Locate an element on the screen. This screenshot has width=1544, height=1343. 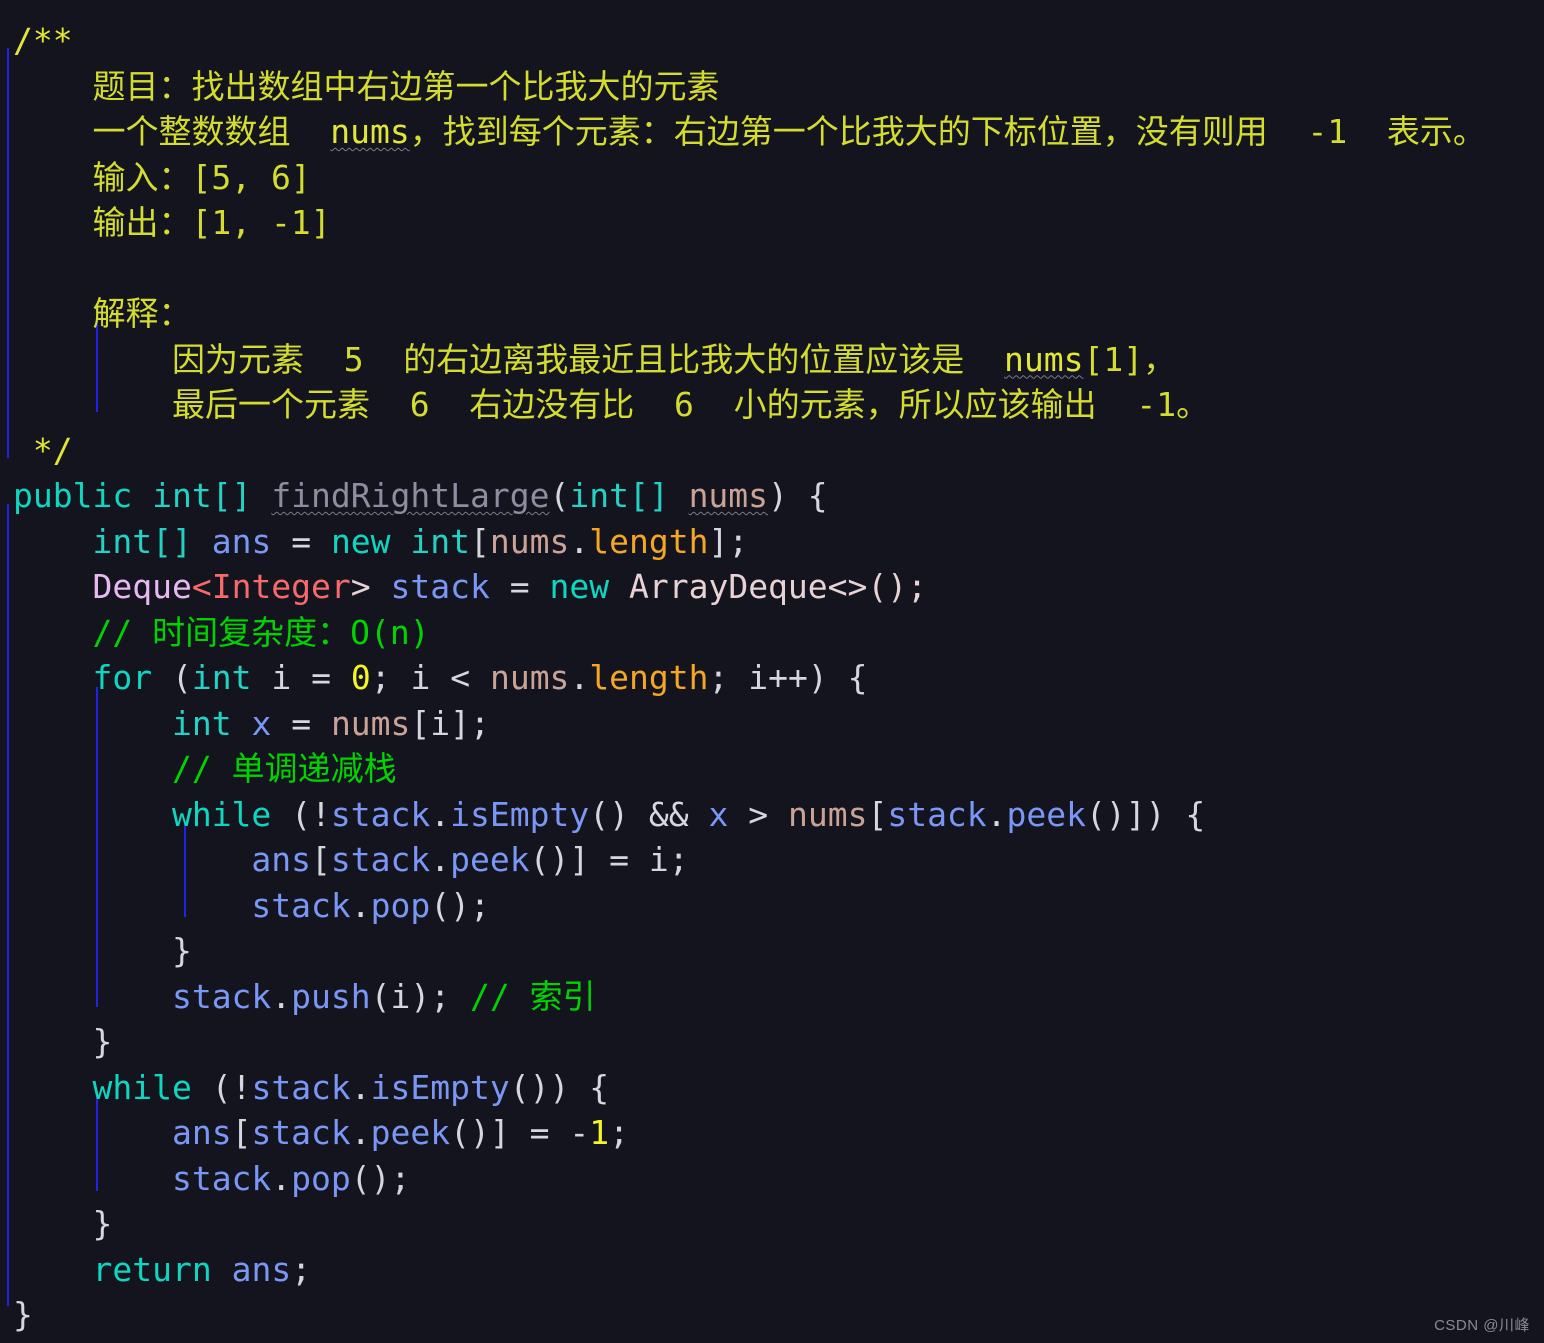
token-while-brace-1: { is located at coordinates (1195, 814).